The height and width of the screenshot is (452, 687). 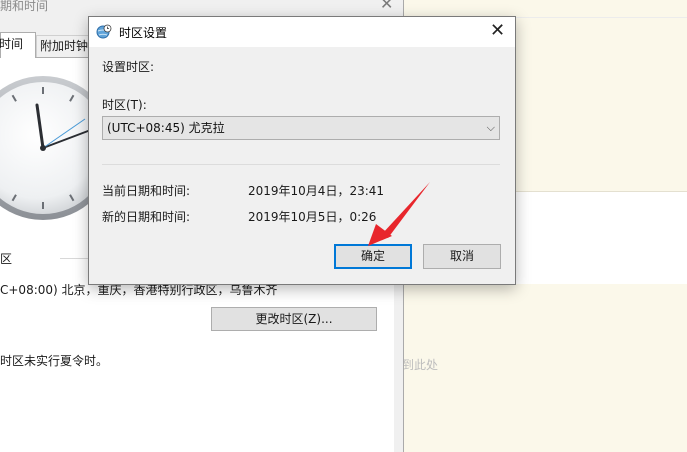 What do you see at coordinates (124, 105) in the screenshot?
I see `timezone-label: 时区(T):` at bounding box center [124, 105].